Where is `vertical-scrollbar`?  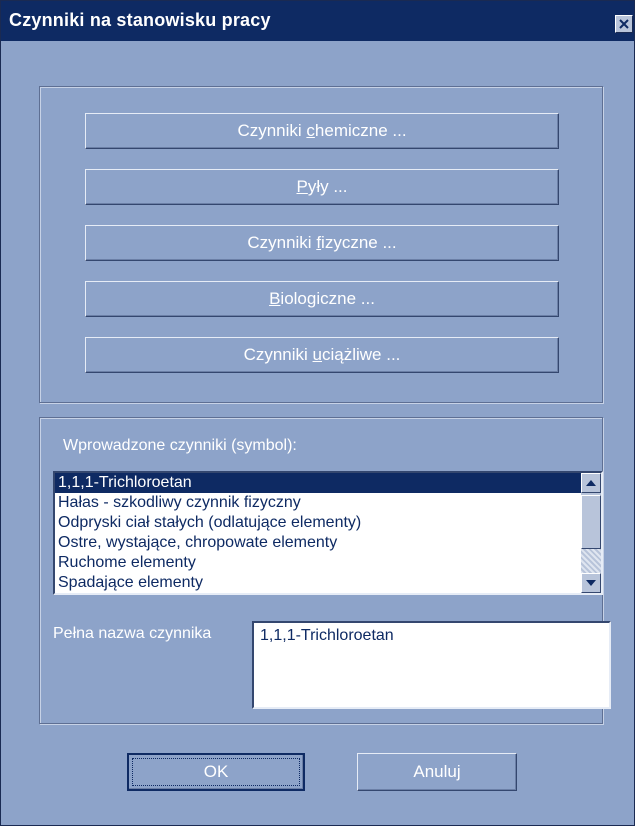 vertical-scrollbar is located at coordinates (591, 533).